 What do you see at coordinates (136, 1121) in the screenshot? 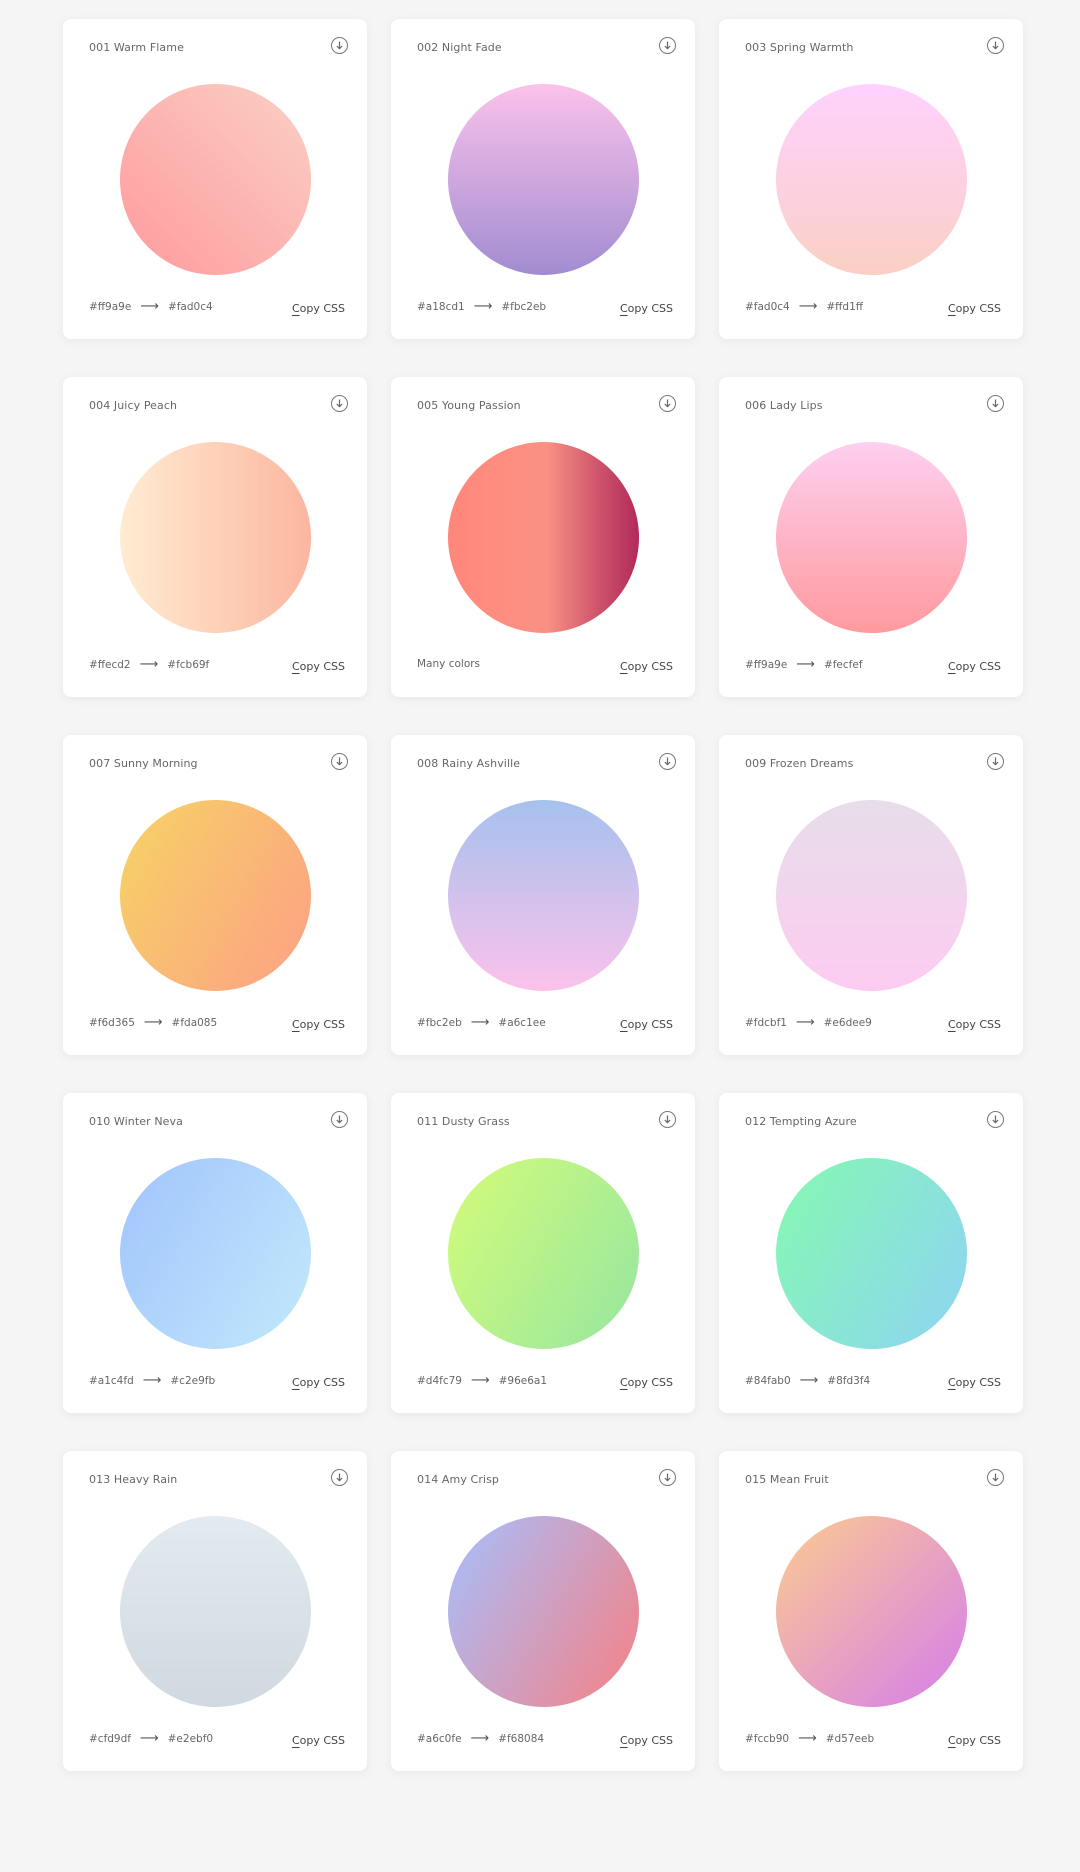
I see `gradient-title: 010 Winter Neva` at bounding box center [136, 1121].